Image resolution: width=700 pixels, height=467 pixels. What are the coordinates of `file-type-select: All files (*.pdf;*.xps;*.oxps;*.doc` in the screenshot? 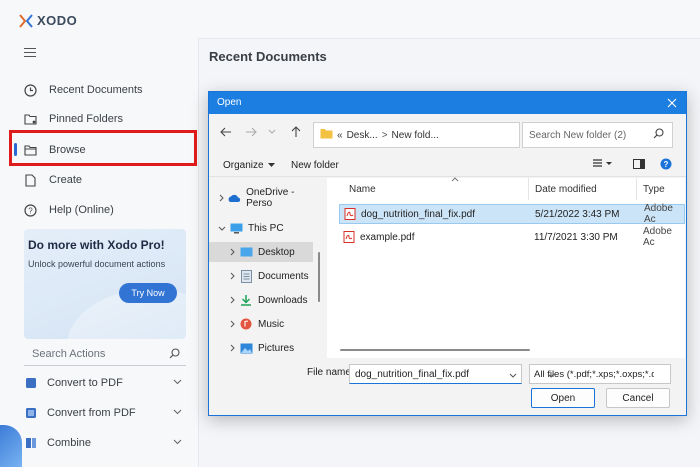 It's located at (600, 374).